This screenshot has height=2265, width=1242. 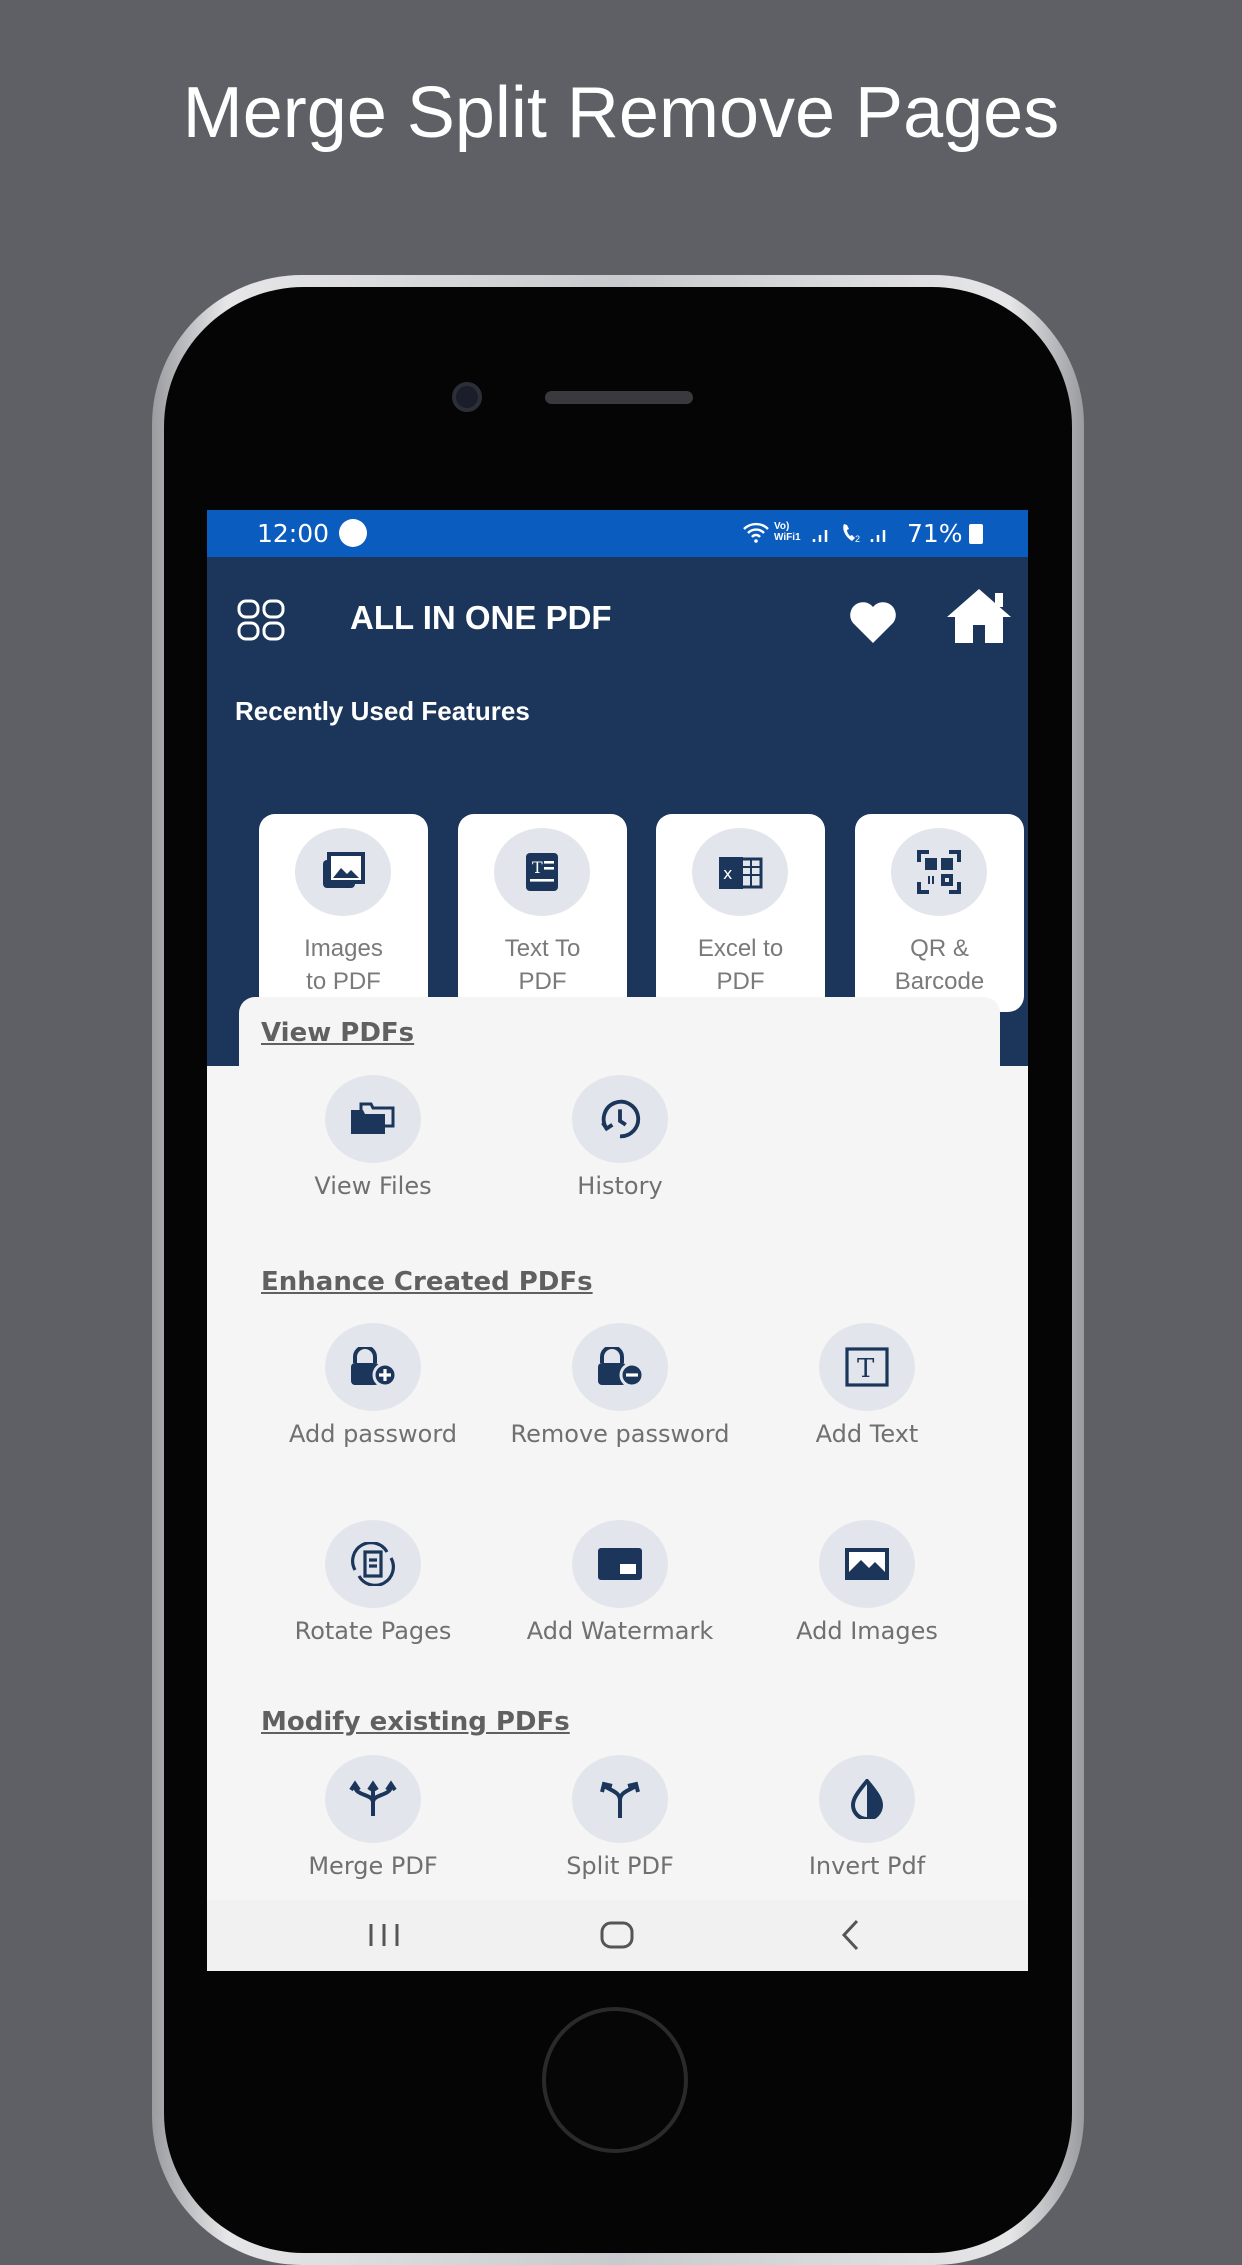 What do you see at coordinates (867, 1434) in the screenshot?
I see `feature-label: Add Text` at bounding box center [867, 1434].